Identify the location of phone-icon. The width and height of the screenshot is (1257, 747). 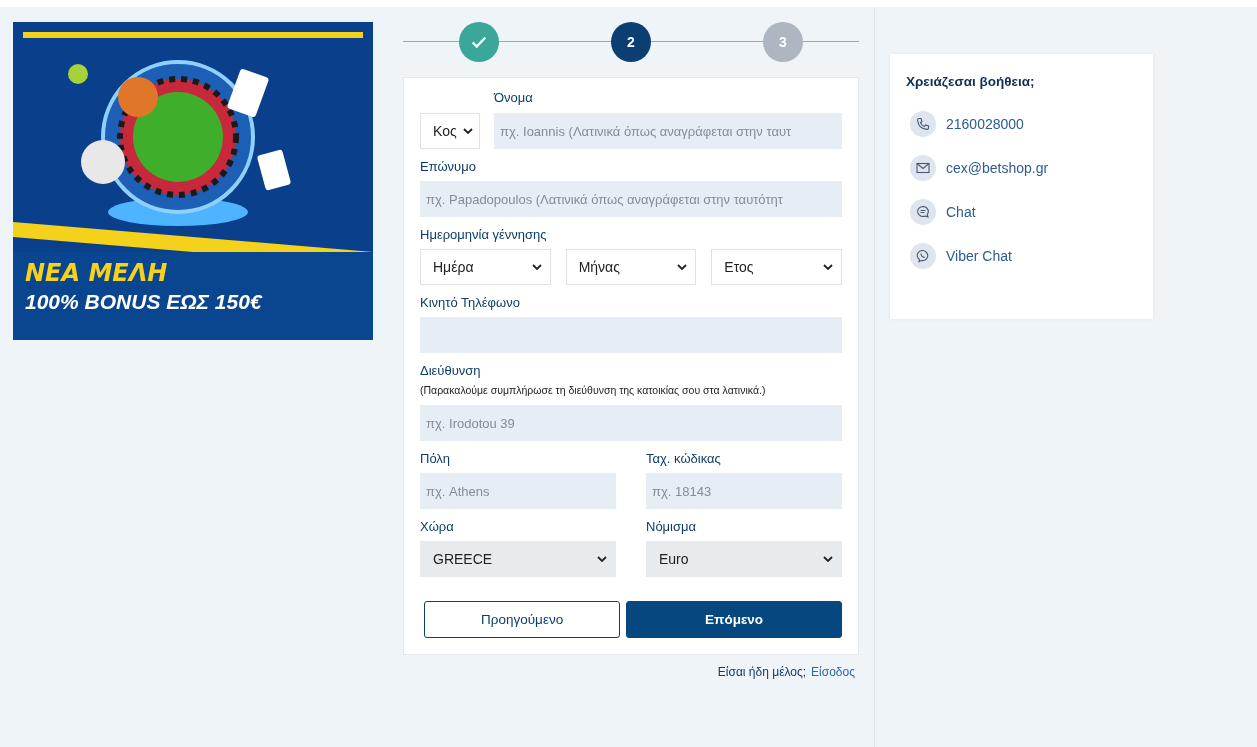
(923, 124).